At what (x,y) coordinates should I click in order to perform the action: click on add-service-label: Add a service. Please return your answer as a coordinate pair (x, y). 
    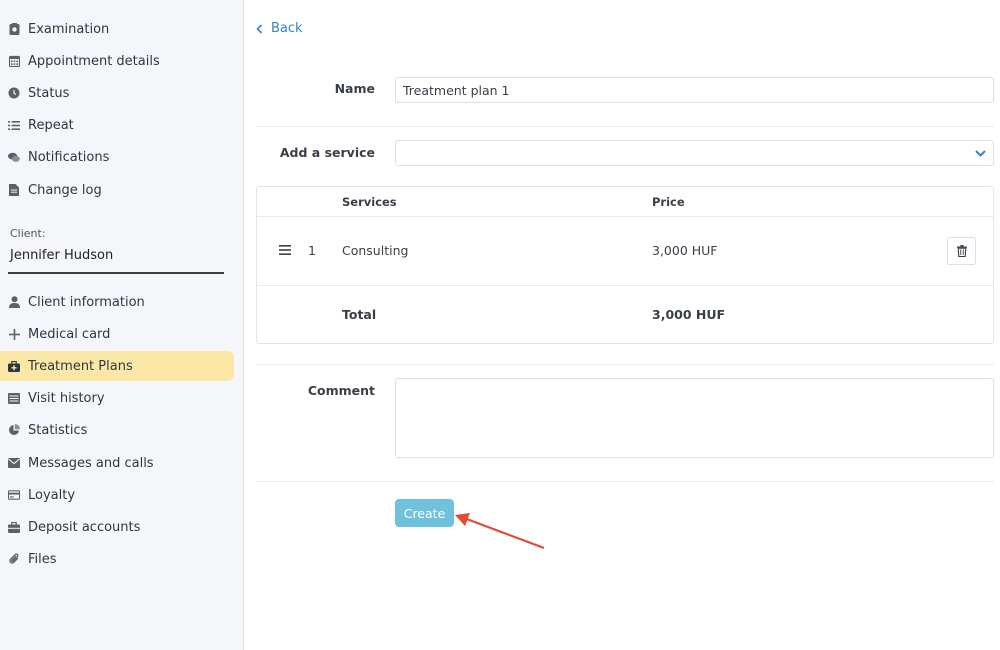
    Looking at the image, I should click on (327, 152).